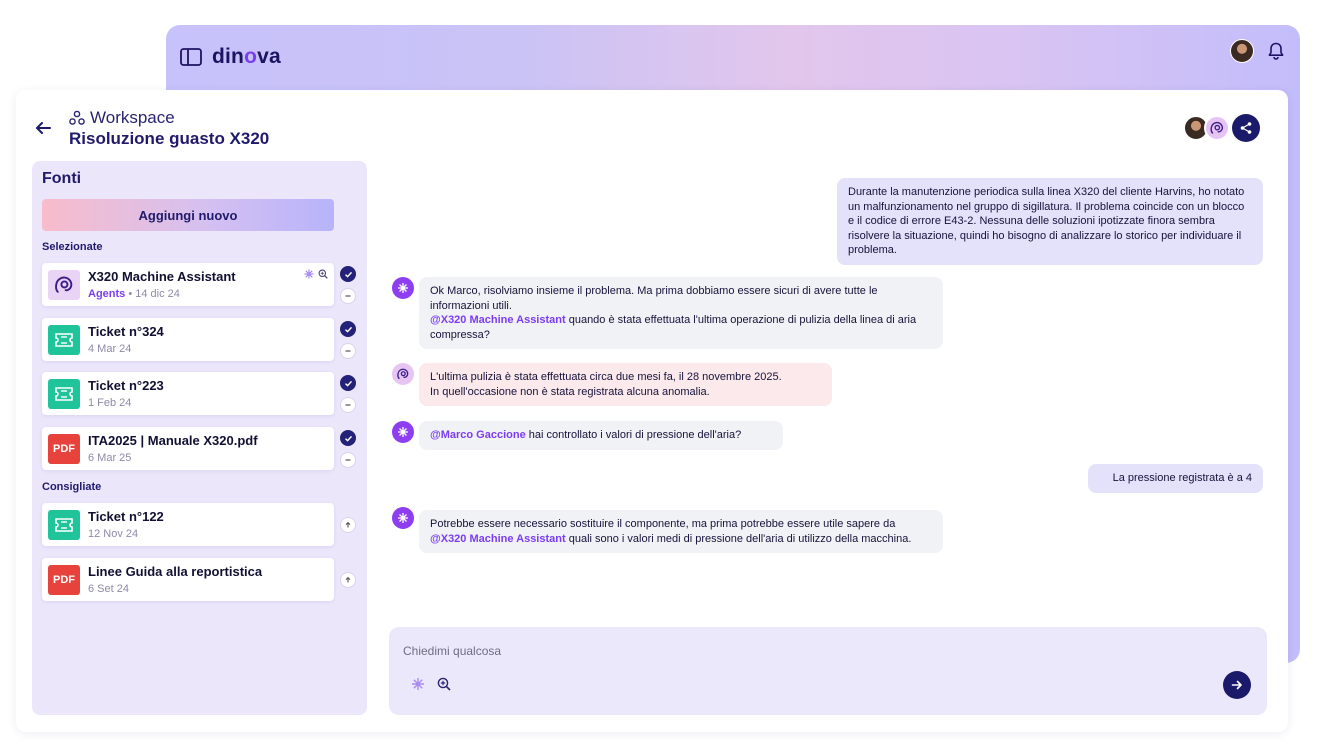  I want to click on source-date: 14 dic 24, so click(157, 294).